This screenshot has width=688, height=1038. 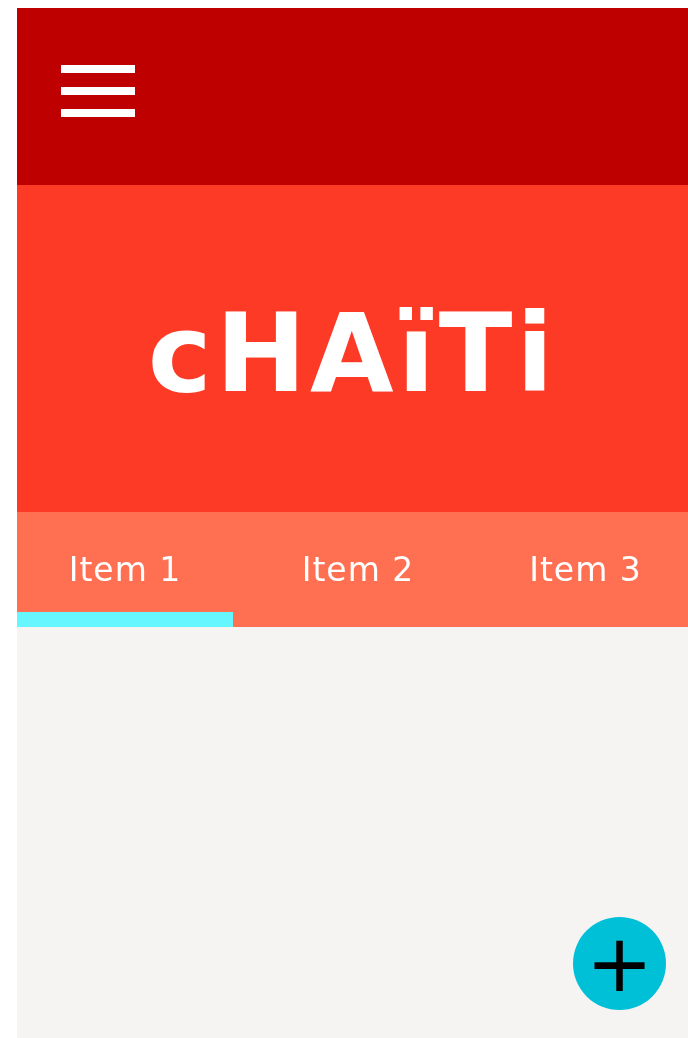 I want to click on menu-button, so click(x=98, y=91).